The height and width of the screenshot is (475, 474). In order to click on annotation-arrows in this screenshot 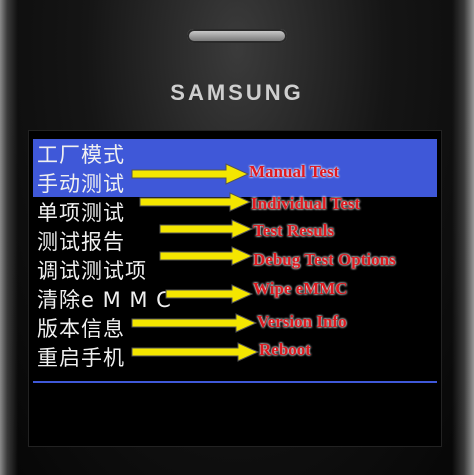, I will do `click(195, 262)`.